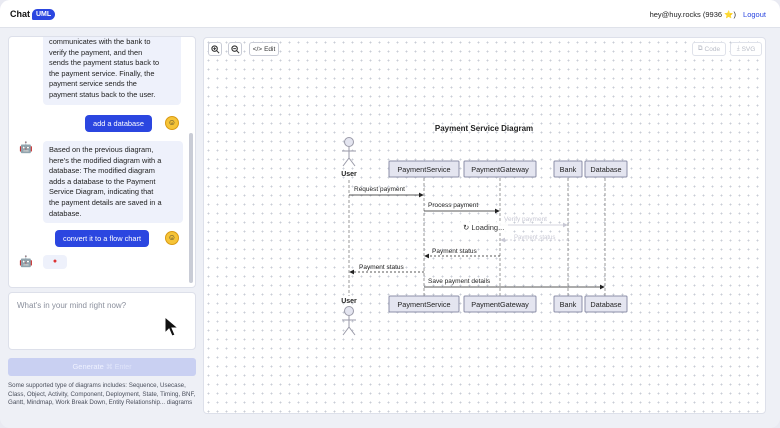 Image resolution: width=780 pixels, height=428 pixels. Describe the element at coordinates (692, 14) in the screenshot. I see `user-account: hey@huy.rocks (9936 ⭐)` at that location.